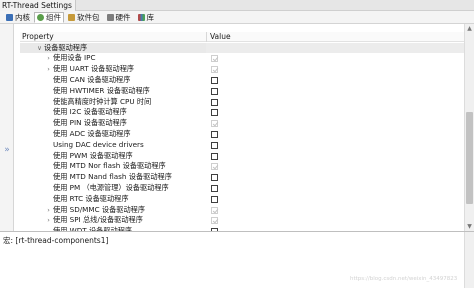  What do you see at coordinates (242, 188) in the screenshot?
I see `tree-row: 使用 PM （电源管理）设备驱动程序` at bounding box center [242, 188].